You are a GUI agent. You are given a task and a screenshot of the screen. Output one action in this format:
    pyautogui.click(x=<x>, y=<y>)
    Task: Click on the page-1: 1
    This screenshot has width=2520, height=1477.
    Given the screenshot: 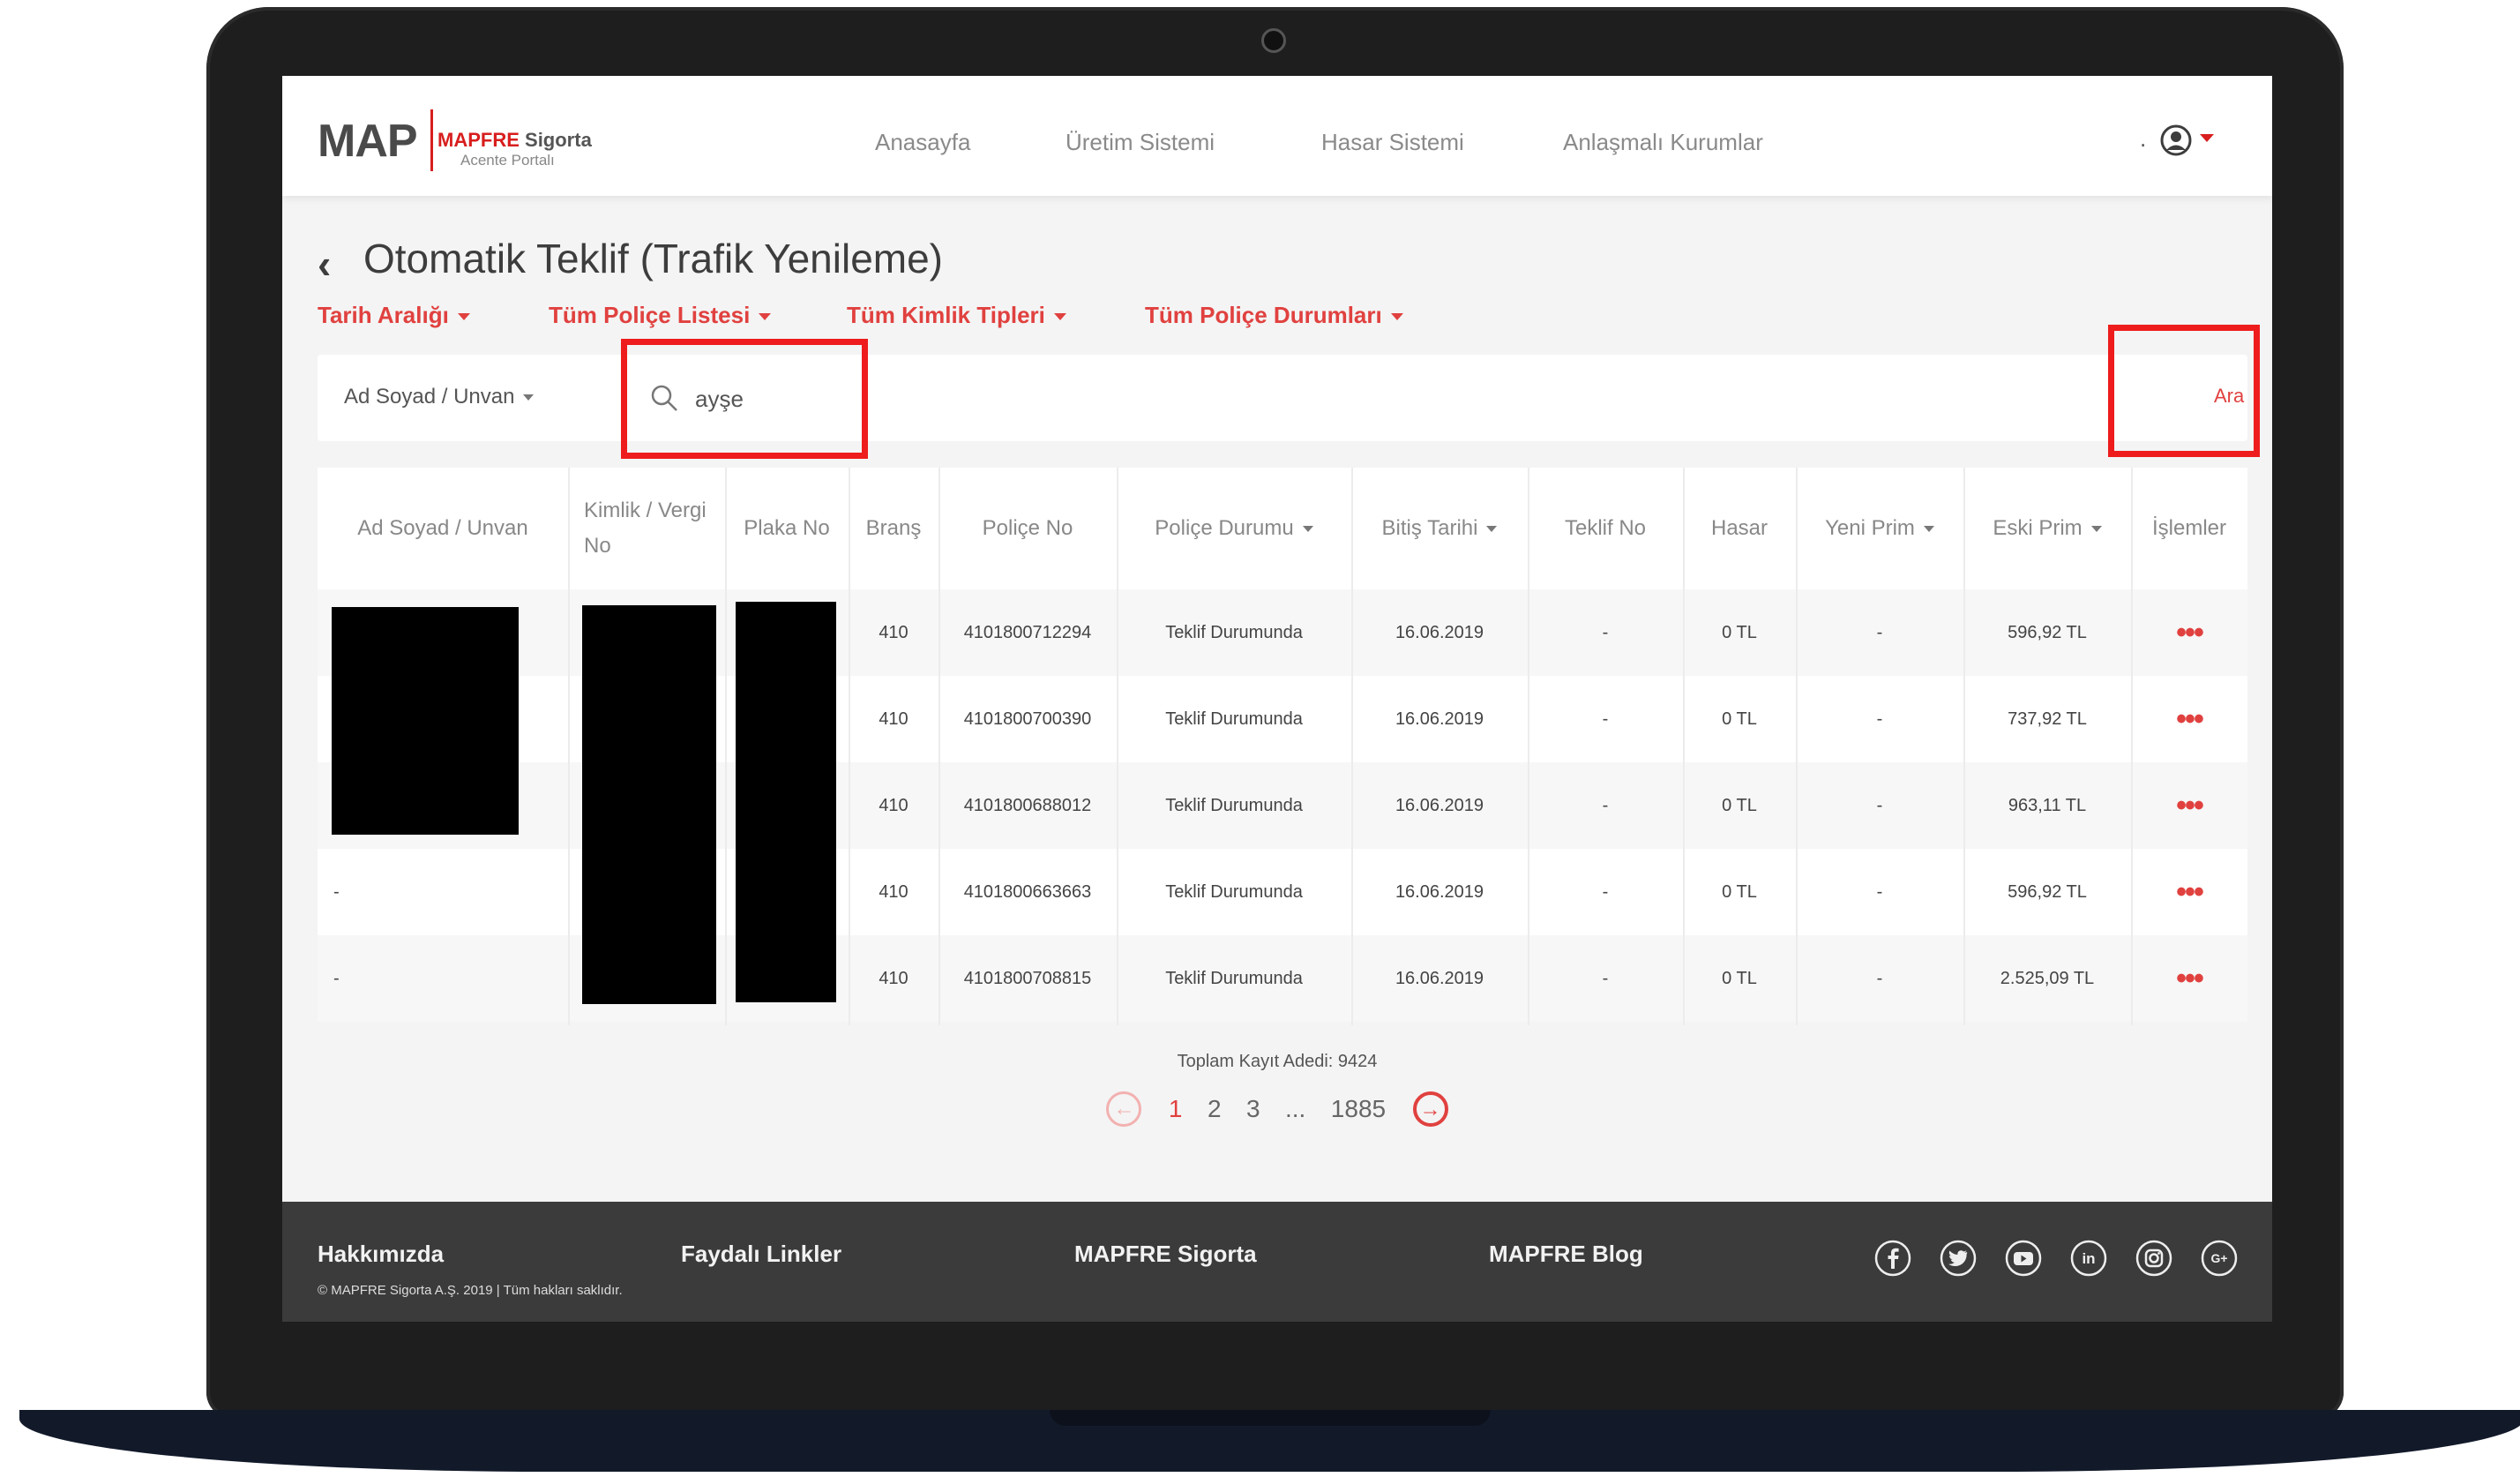 What is the action you would take?
    pyautogui.click(x=1176, y=1109)
    